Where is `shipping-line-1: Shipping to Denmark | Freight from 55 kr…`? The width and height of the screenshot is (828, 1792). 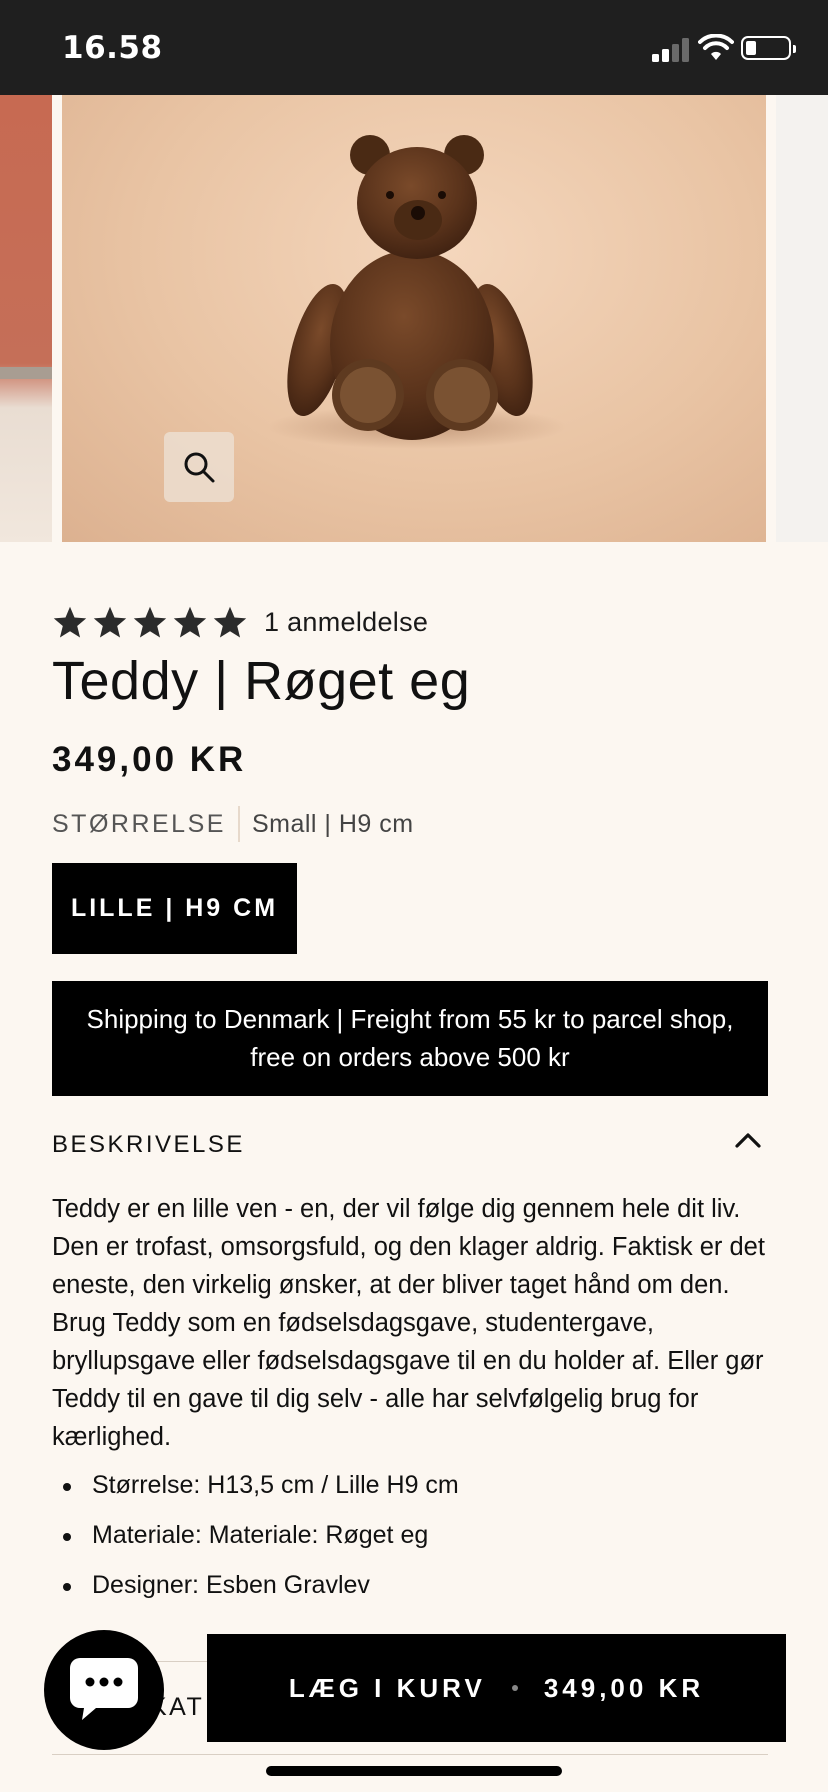
shipping-line-1: Shipping to Denmark | Freight from 55 kr… is located at coordinates (410, 1019).